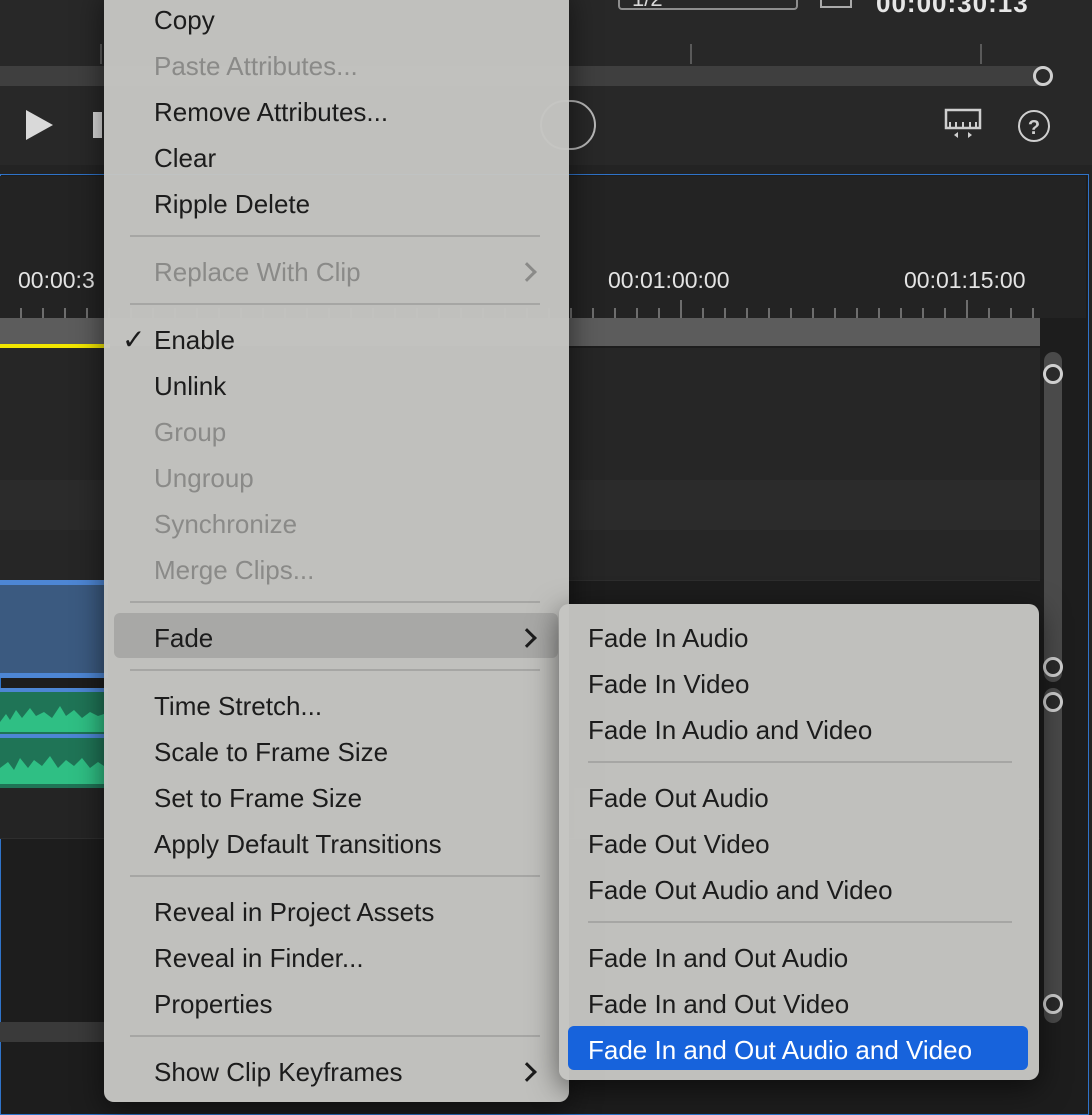 This screenshot has height=1115, width=1092. What do you see at coordinates (708, 5) in the screenshot?
I see `zoom-level-select: 1/2` at bounding box center [708, 5].